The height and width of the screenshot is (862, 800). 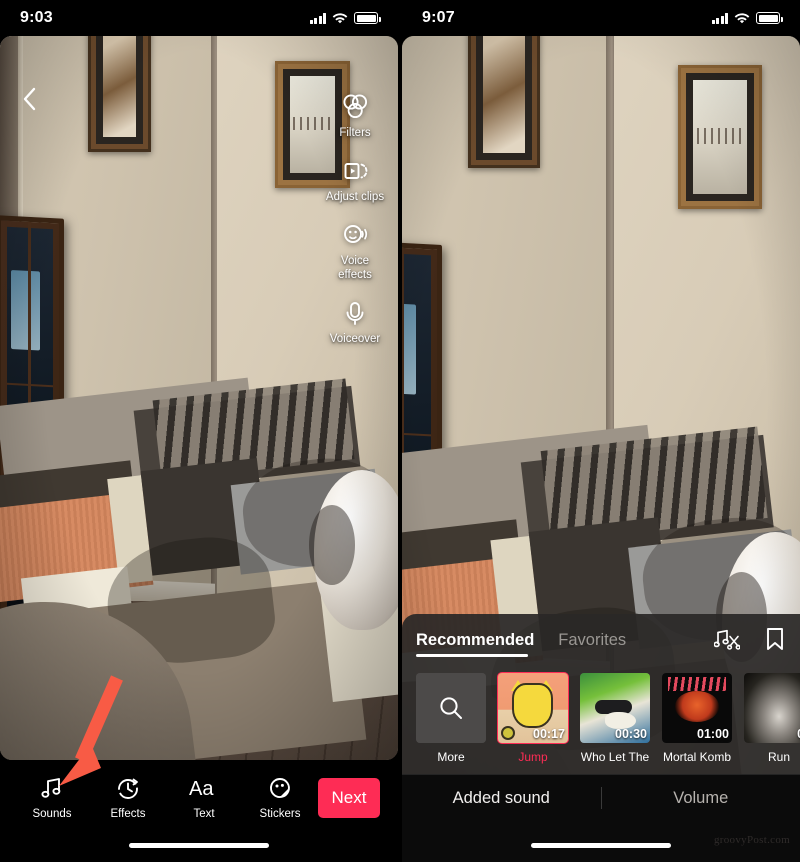 I want to click on sound-card-label: Who Let The, so click(x=615, y=757).